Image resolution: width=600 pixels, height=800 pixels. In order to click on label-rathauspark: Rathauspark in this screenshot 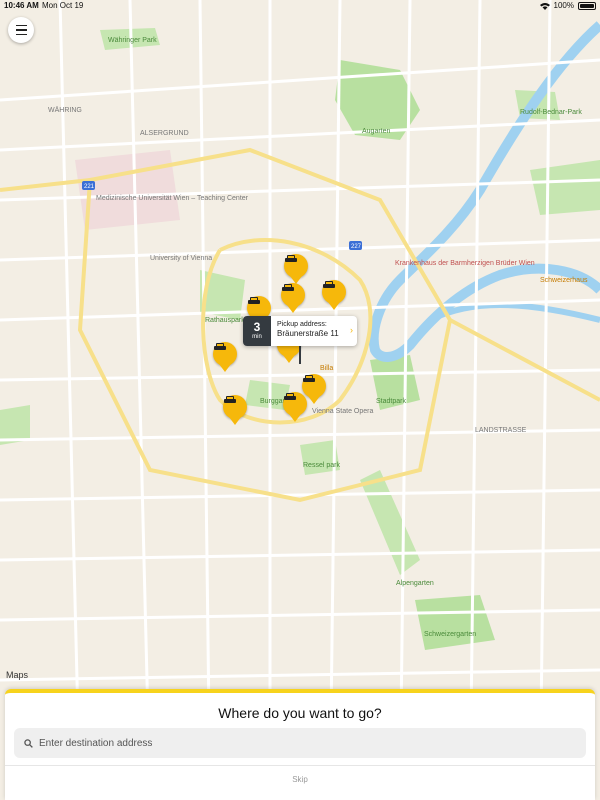, I will do `click(225, 320)`.